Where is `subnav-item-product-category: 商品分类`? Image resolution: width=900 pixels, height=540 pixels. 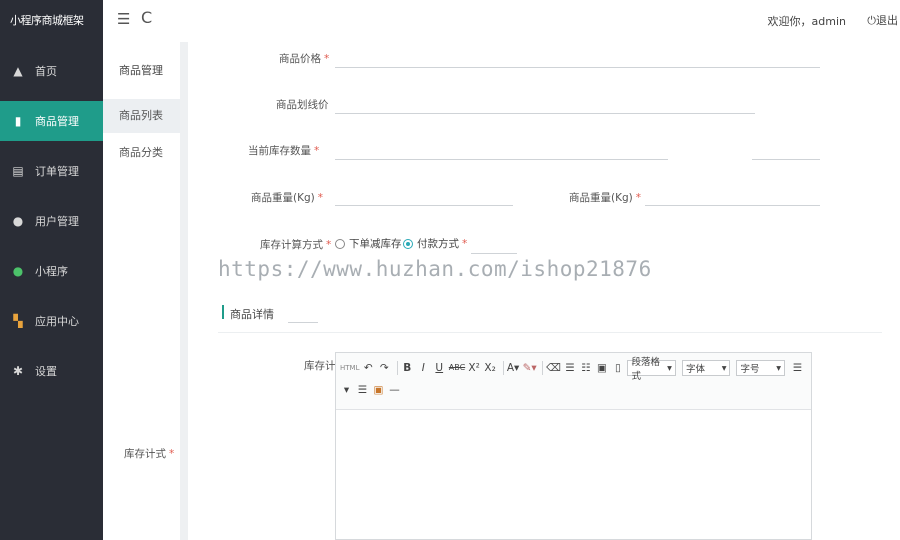
subnav-item-product-category: 商品分类 is located at coordinates (141, 153).